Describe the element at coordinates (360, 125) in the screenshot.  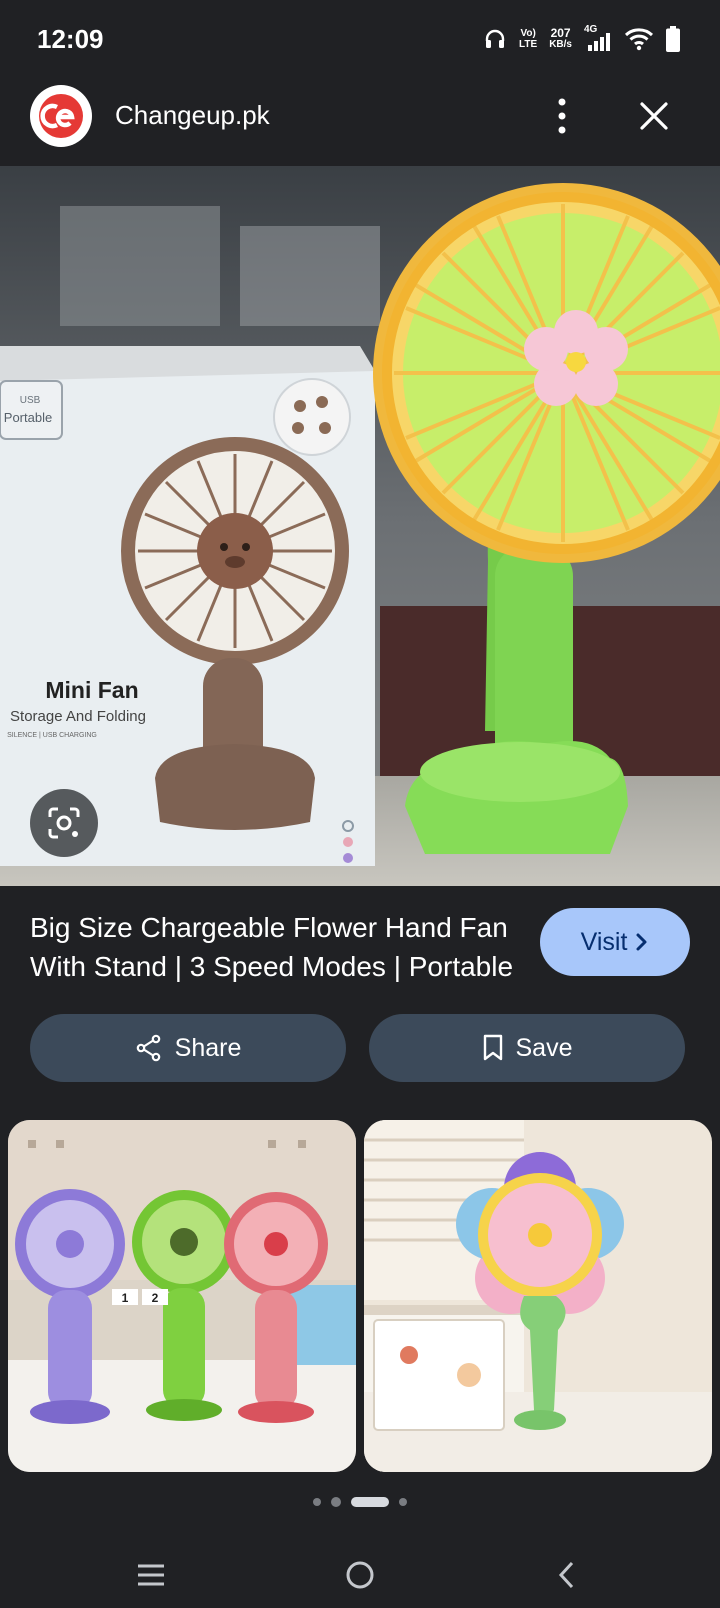
I see `site-header: Changeup.pk` at that location.